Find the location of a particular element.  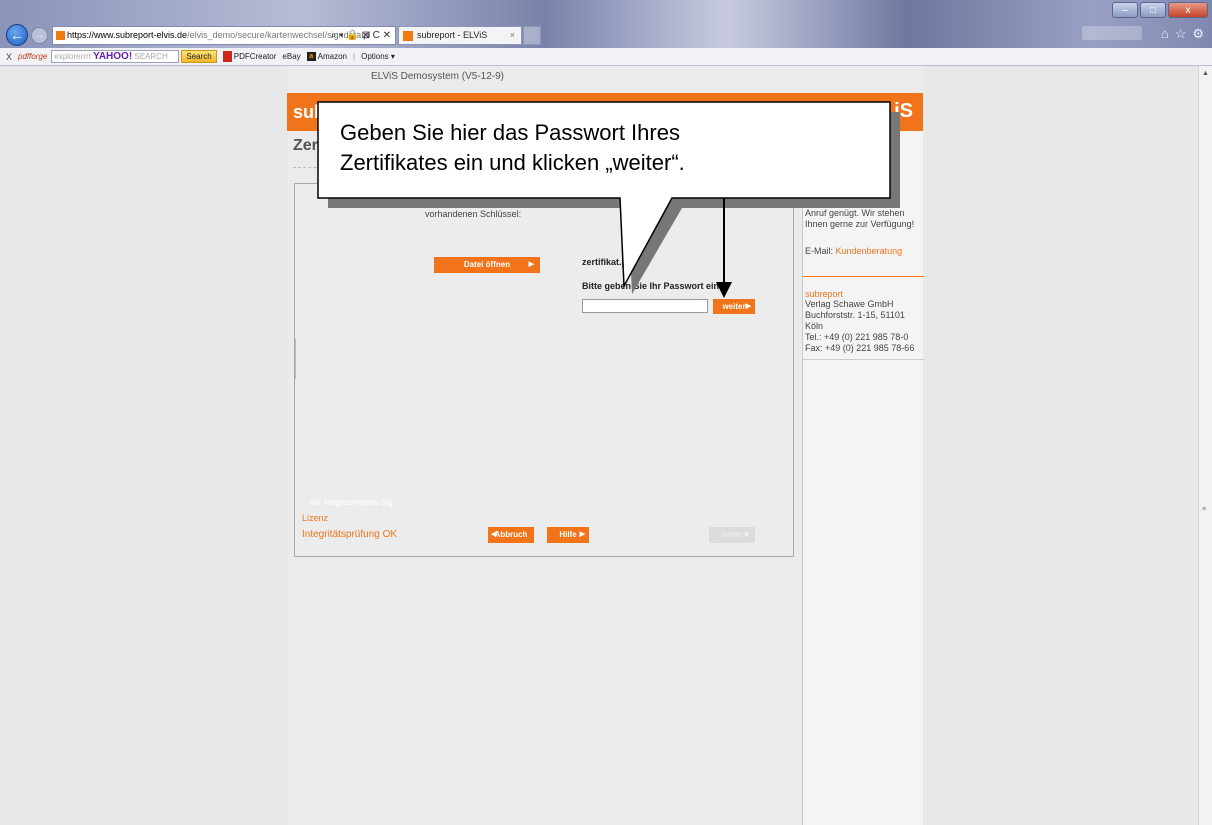

pdfcreator-button: PDFCreator is located at coordinates (249, 57).